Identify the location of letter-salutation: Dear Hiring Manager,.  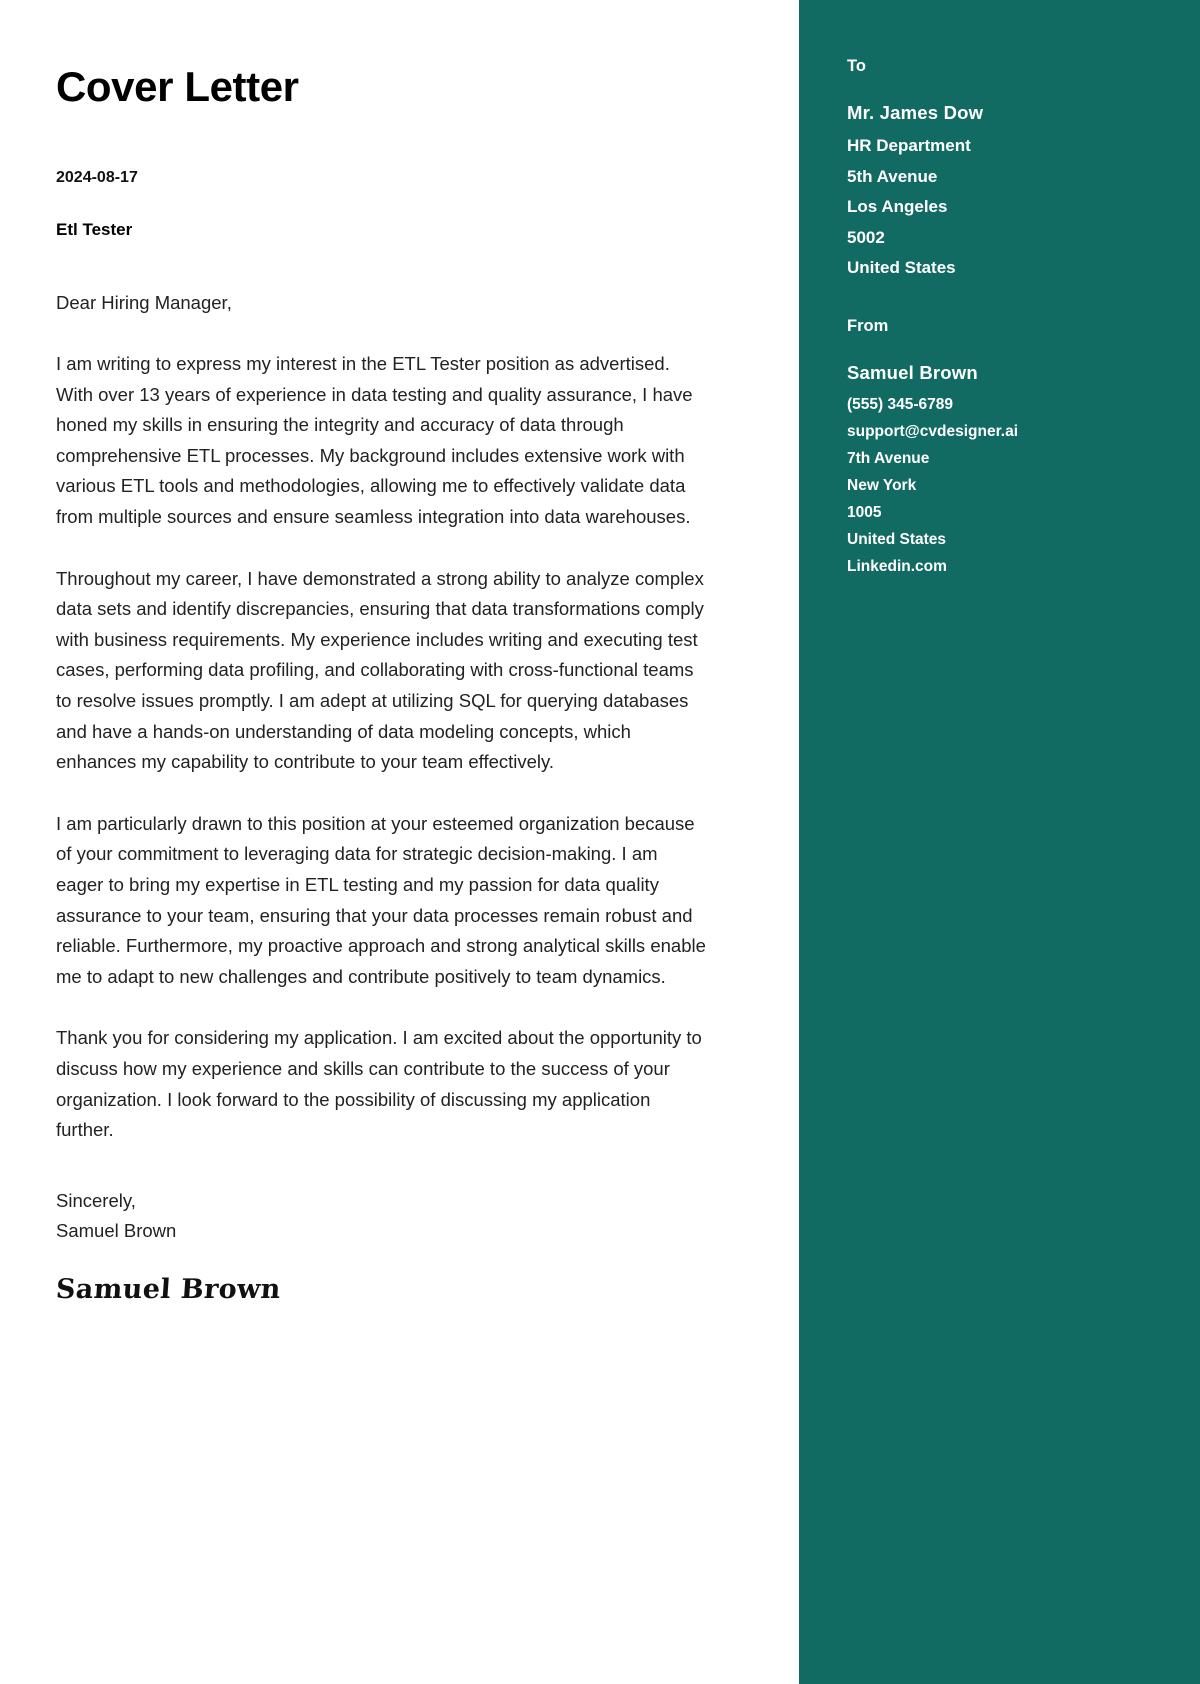
(144, 303).